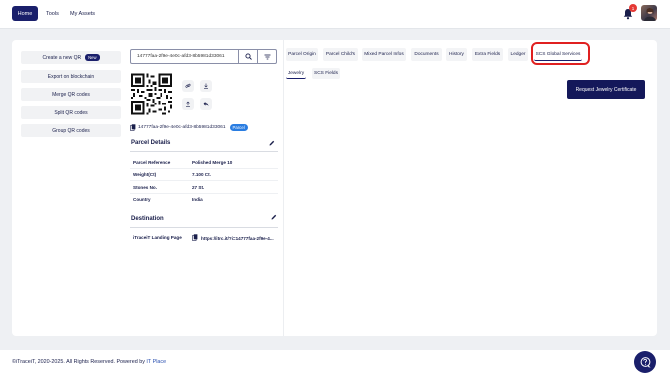 The width and height of the screenshot is (670, 375). What do you see at coordinates (296, 73) in the screenshot?
I see `subtab-jewelry: Jewelry` at bounding box center [296, 73].